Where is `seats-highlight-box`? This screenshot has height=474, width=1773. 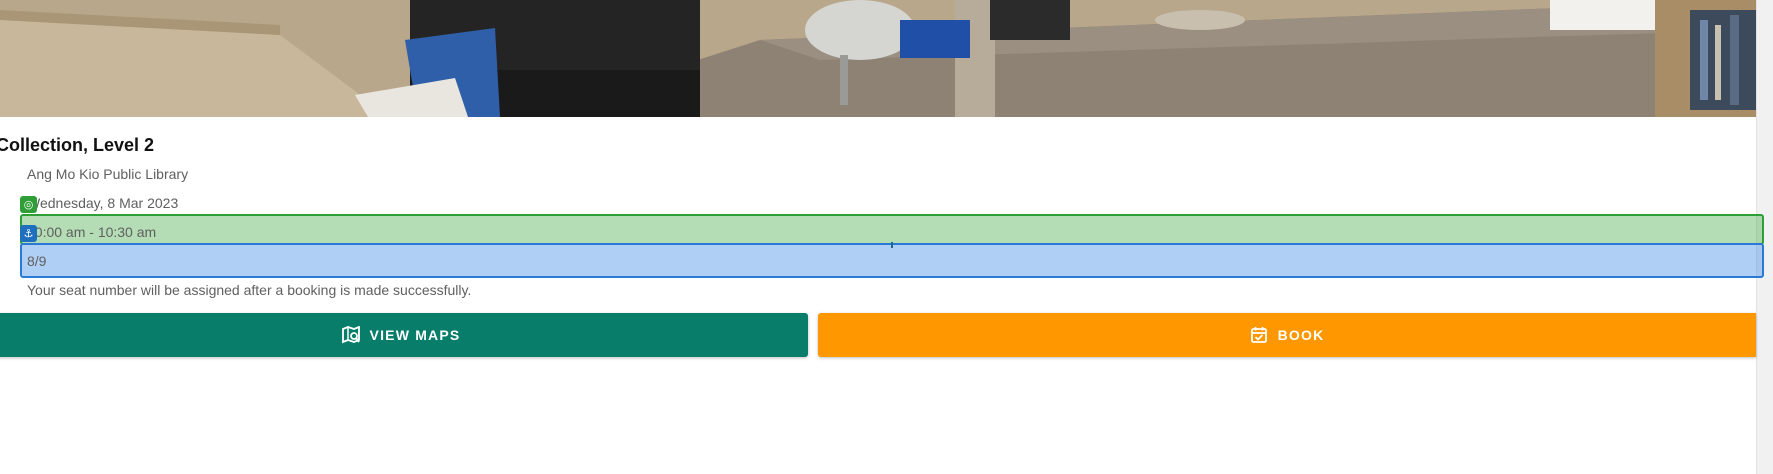 seats-highlight-box is located at coordinates (892, 260).